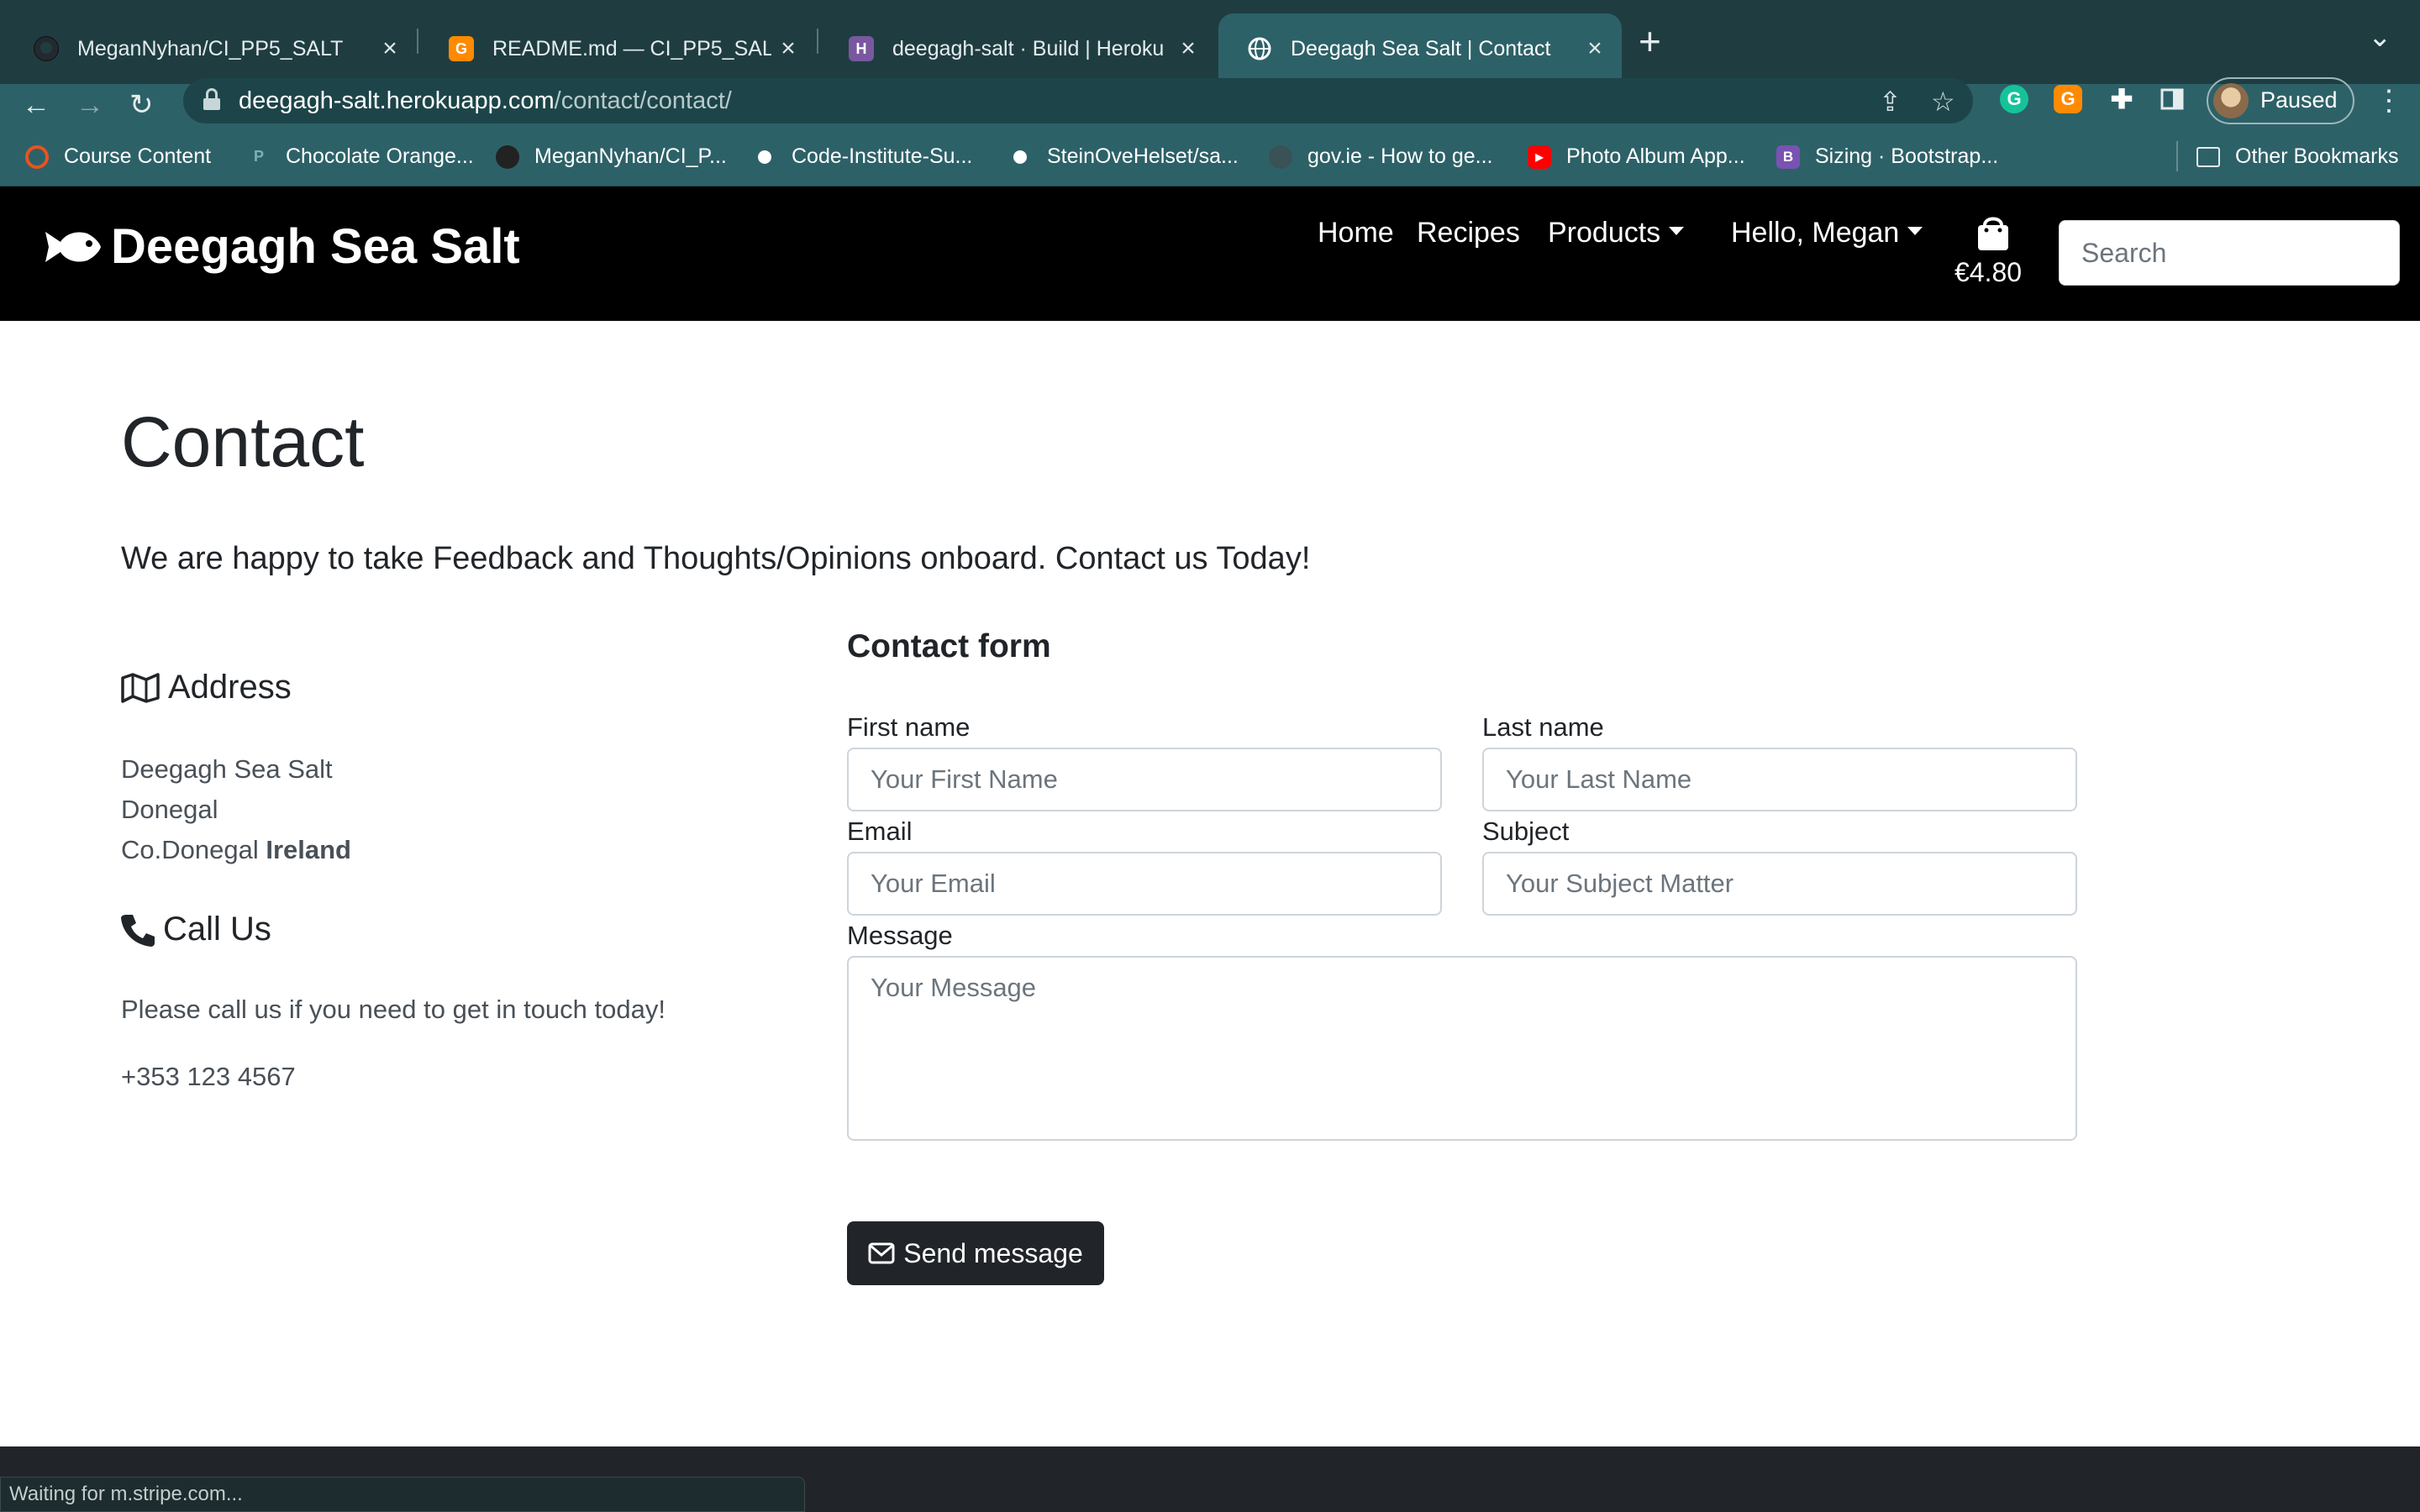 The width and height of the screenshot is (2420, 1512). Describe the element at coordinates (2380, 37) in the screenshot. I see `chevron-down-icon: ⌄` at that location.